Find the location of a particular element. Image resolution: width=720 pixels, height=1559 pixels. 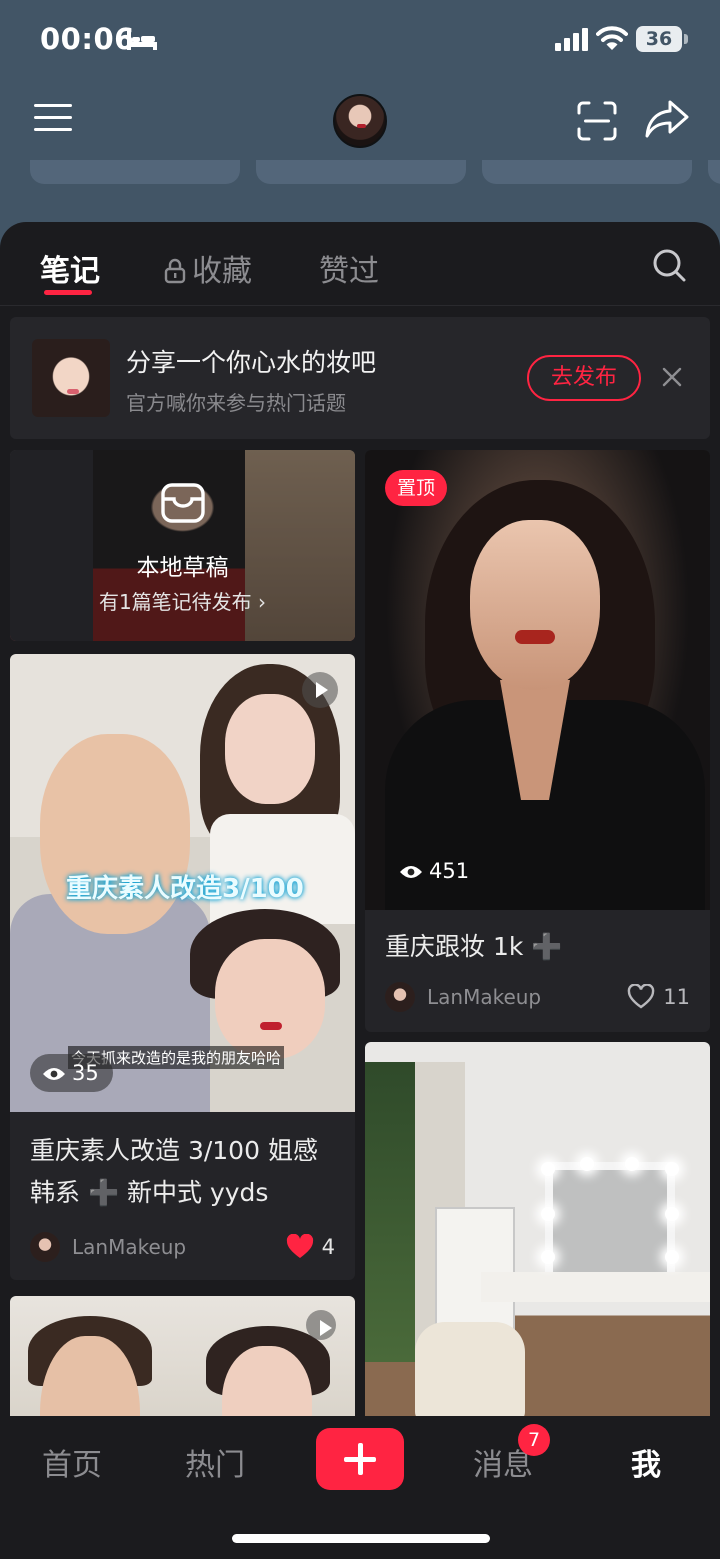

banner-subtitle: 官方喊你来参与热门话题 is located at coordinates (236, 403).